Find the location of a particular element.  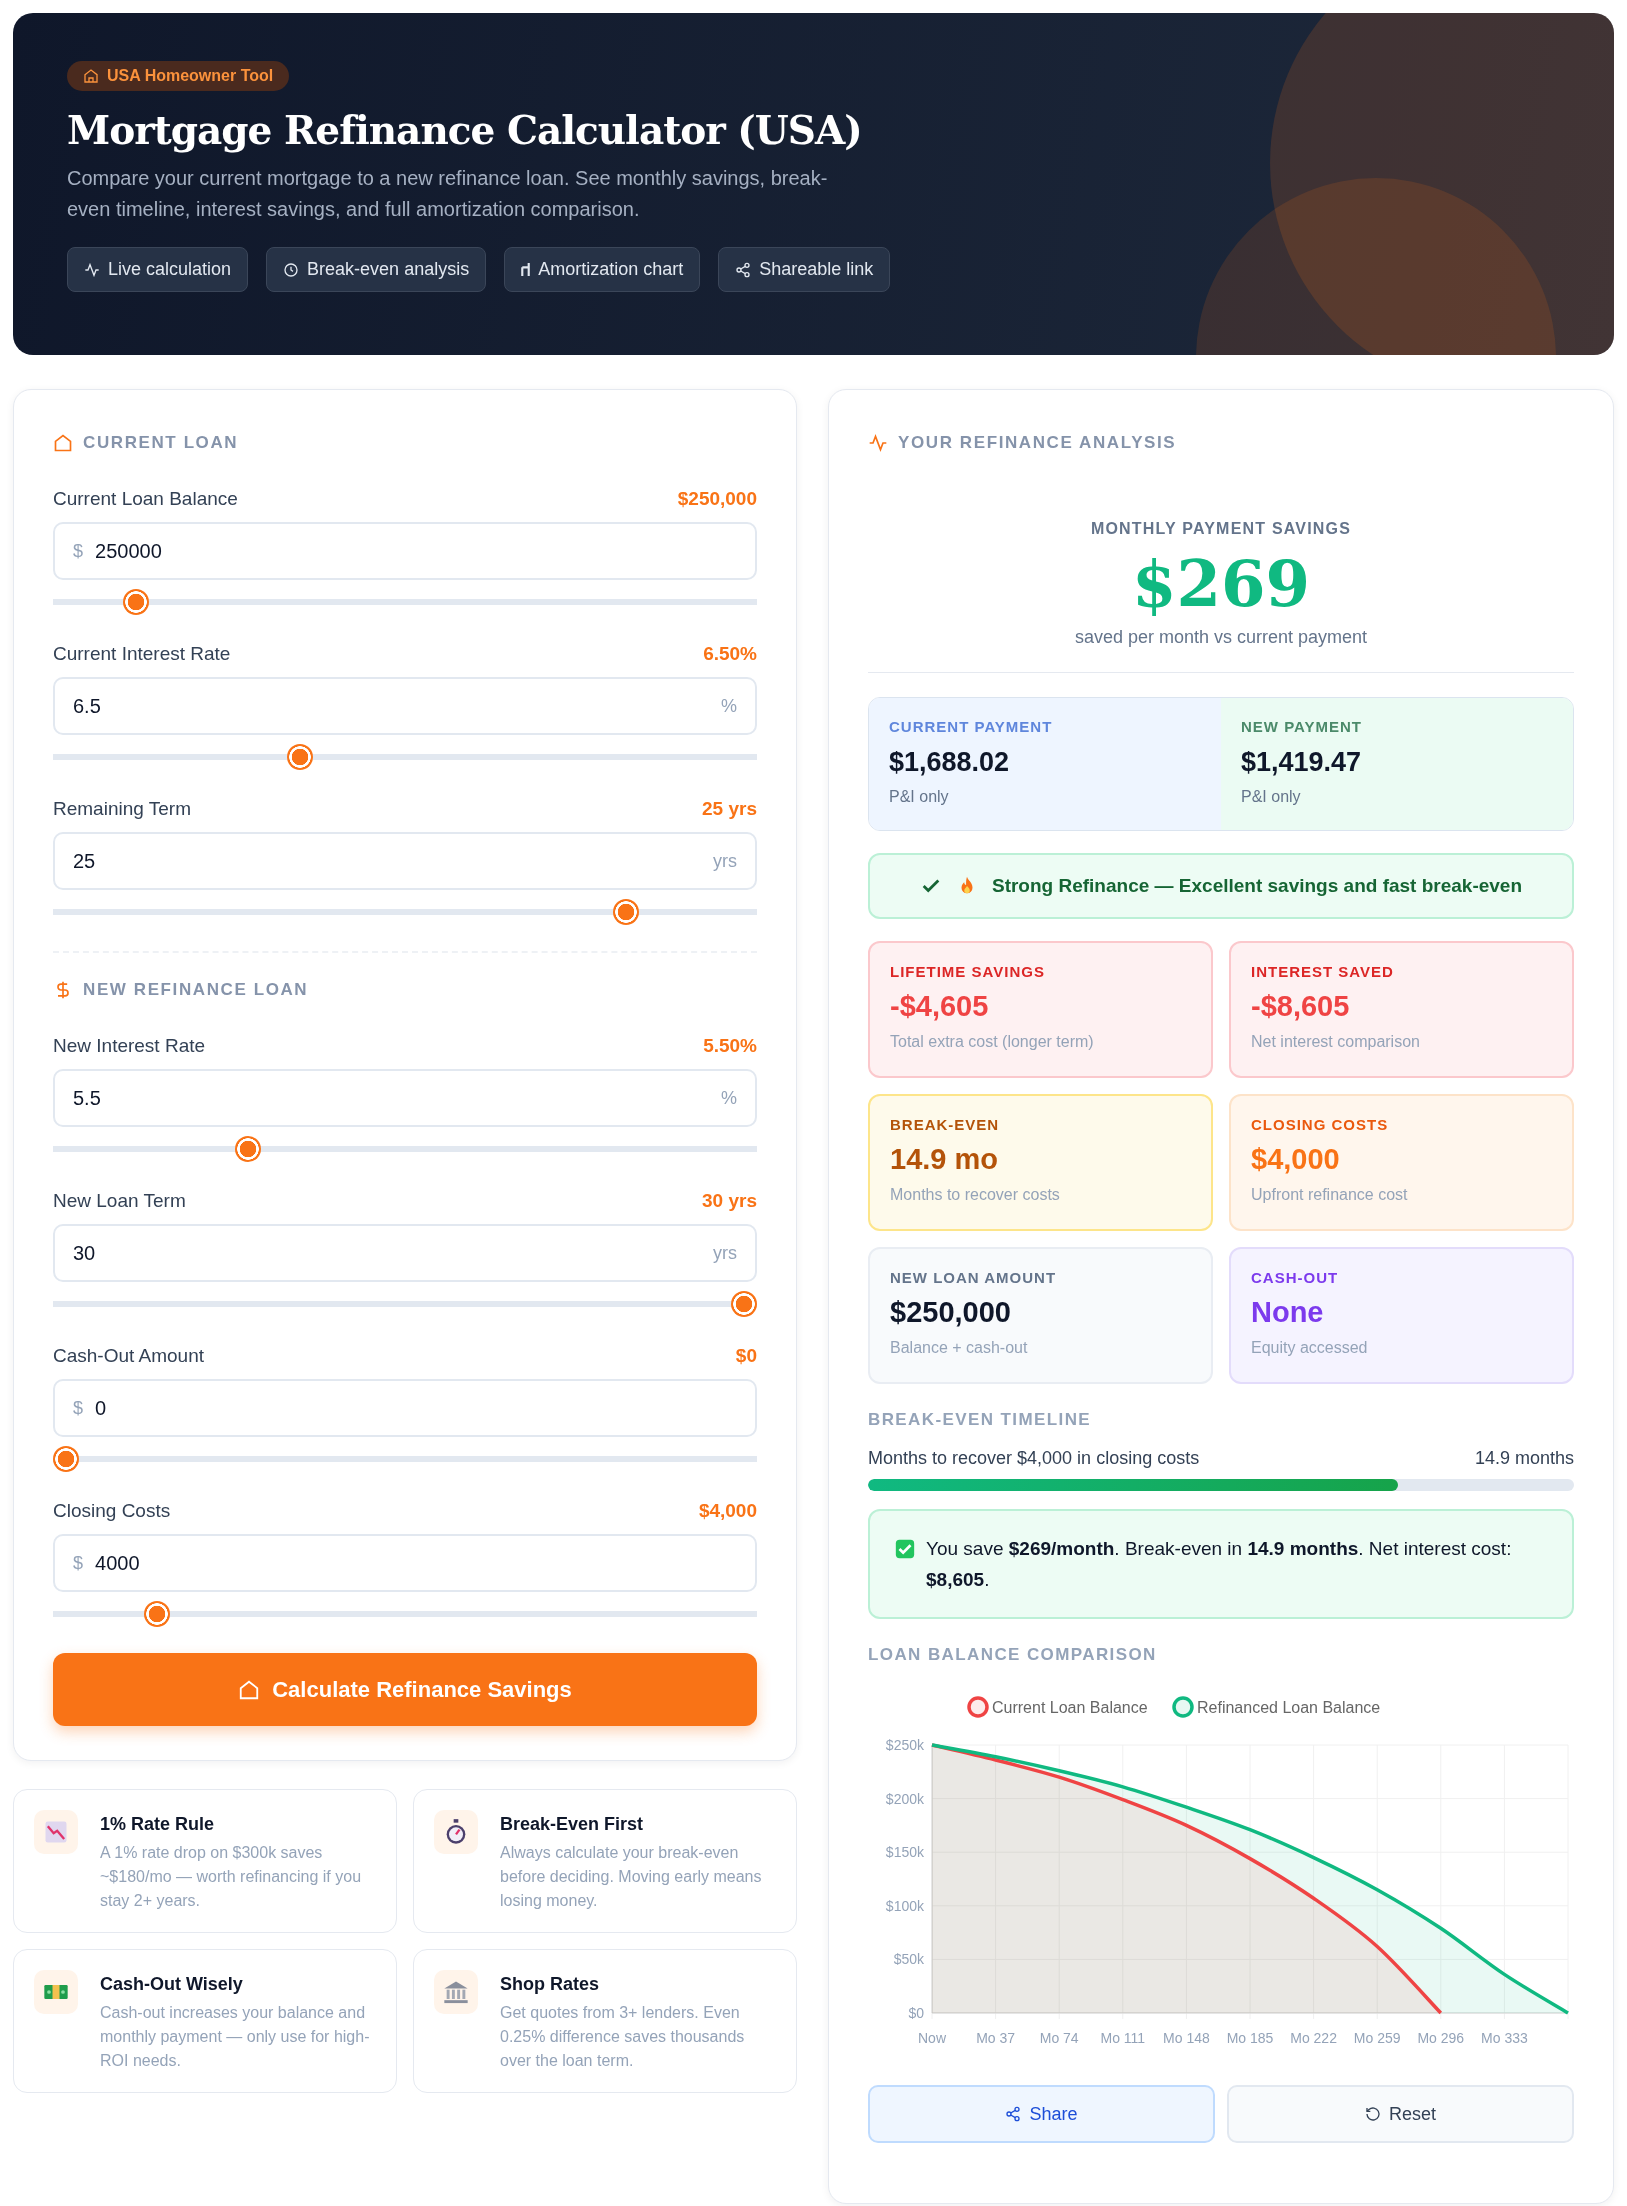

input-value: 6.5 is located at coordinates (87, 706).